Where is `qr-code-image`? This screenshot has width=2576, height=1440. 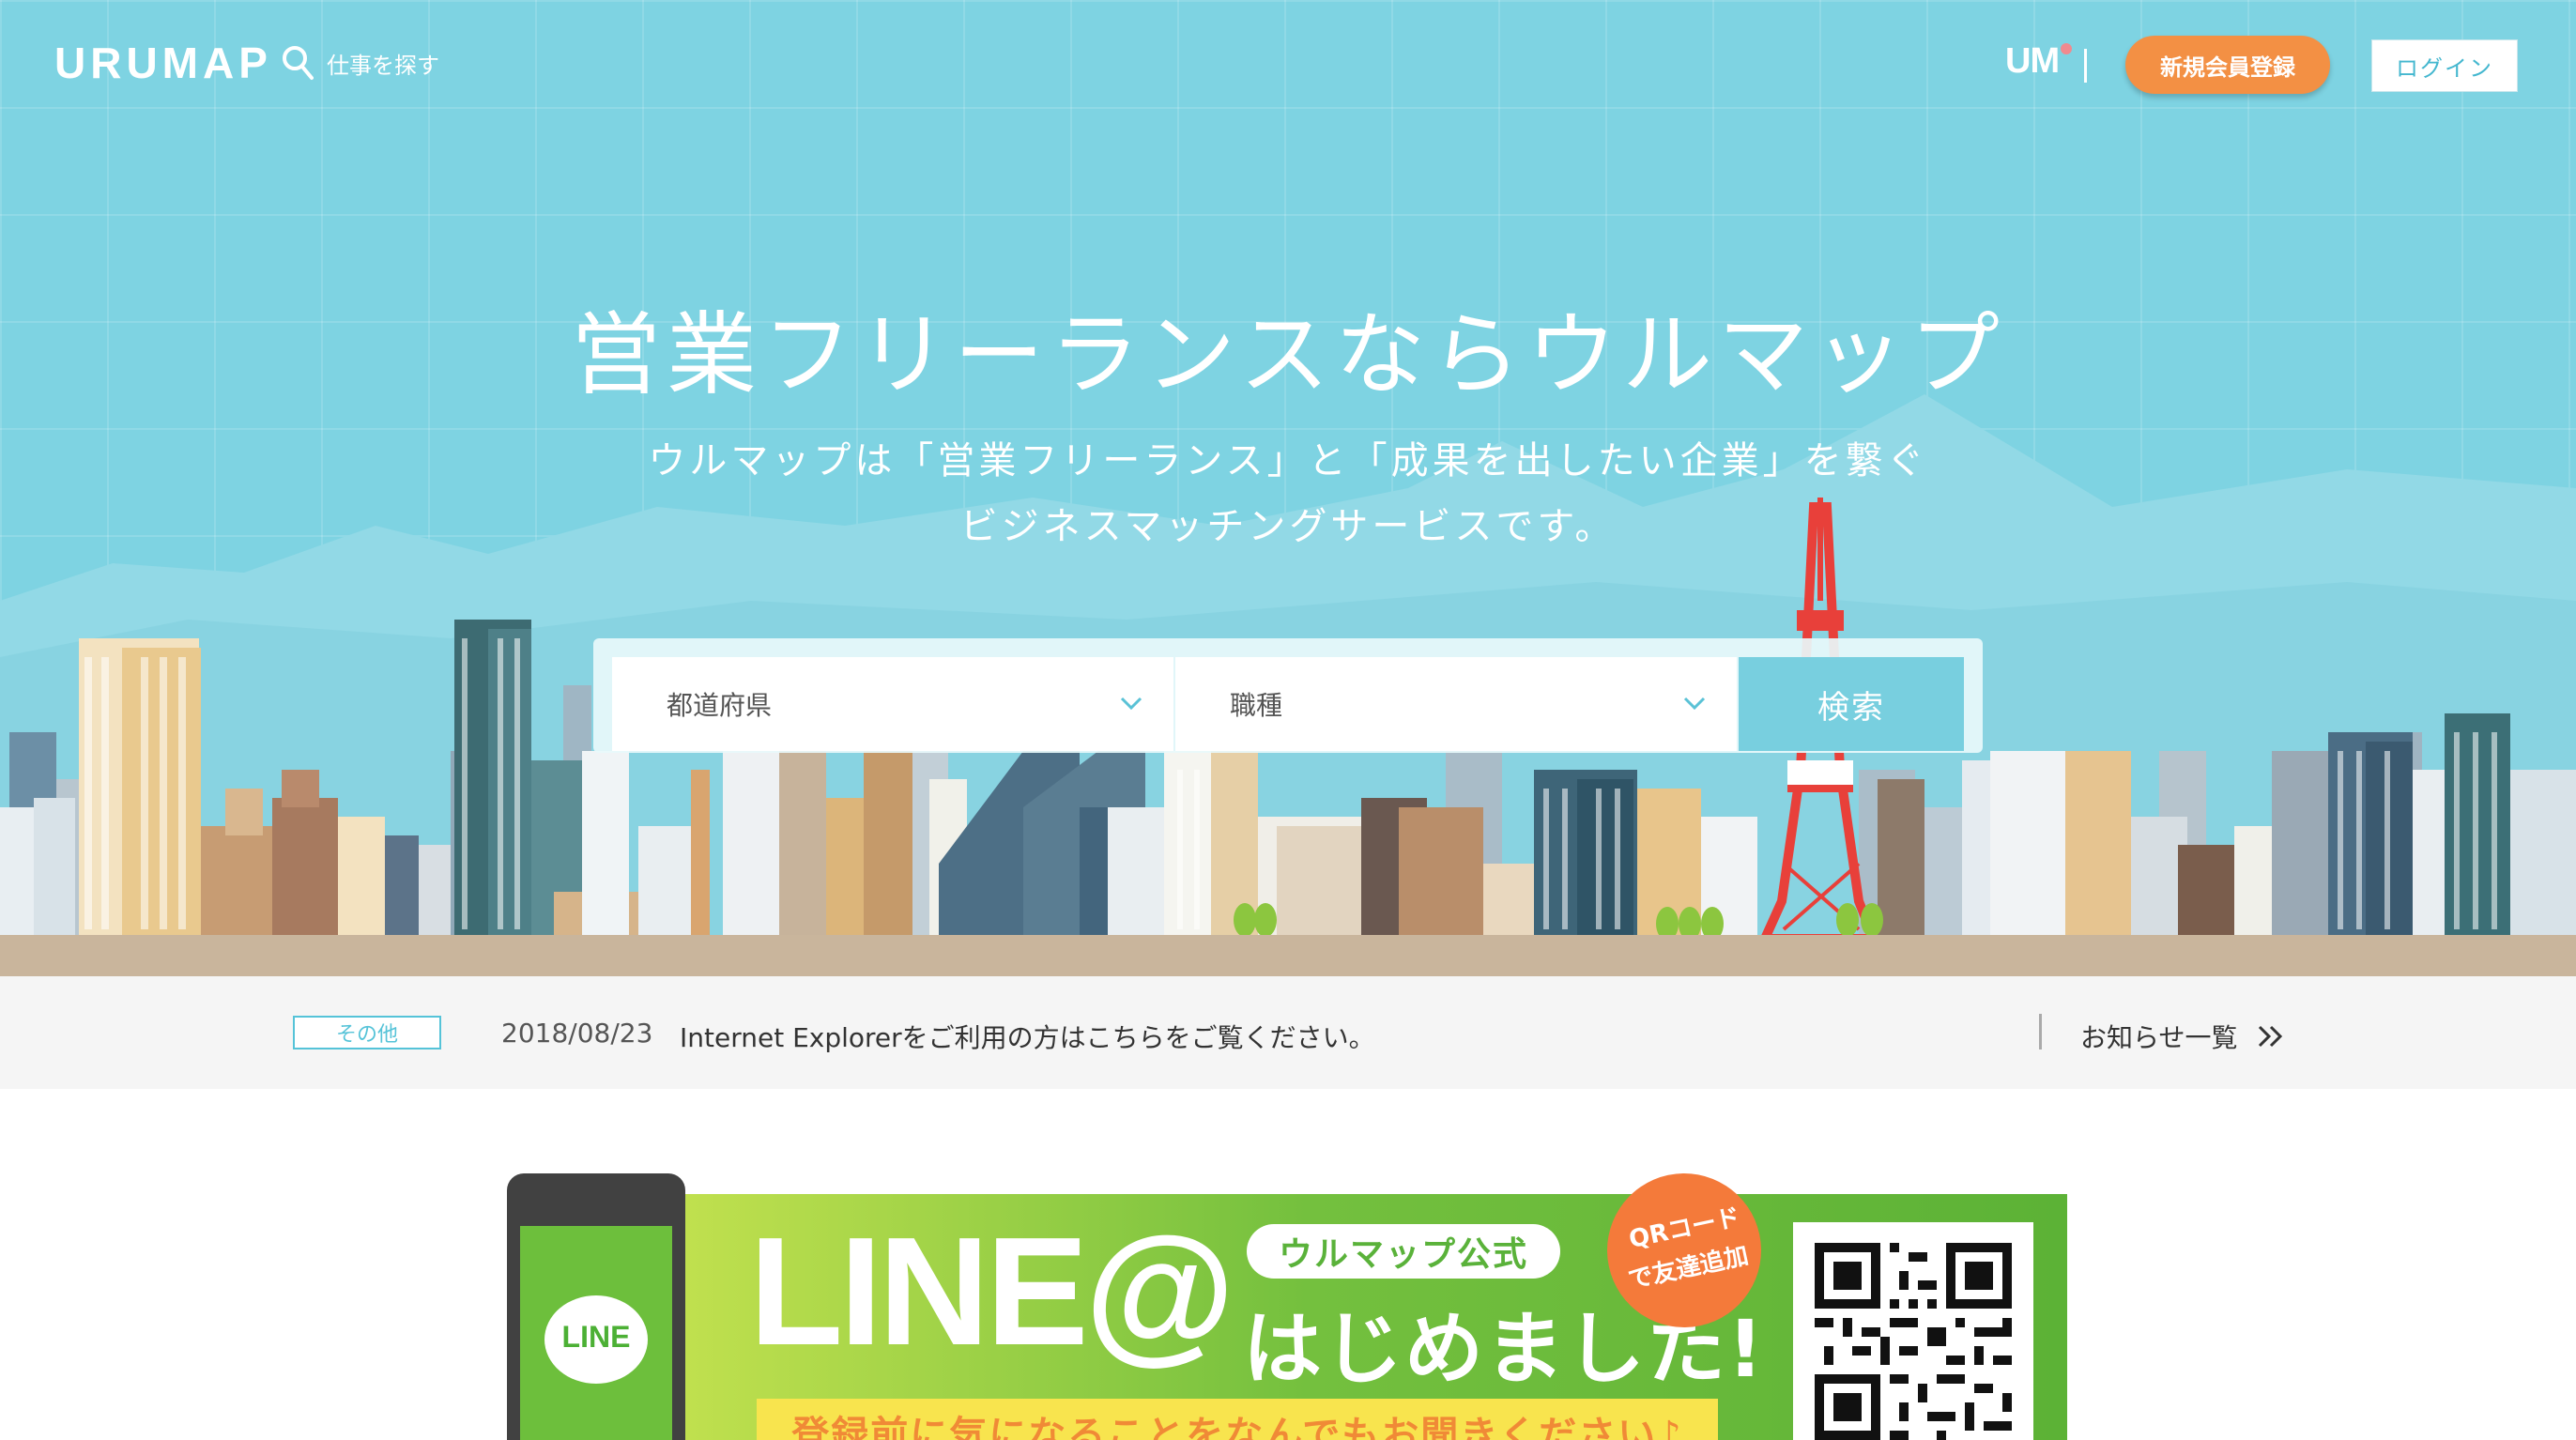
qr-code-image is located at coordinates (1914, 1341).